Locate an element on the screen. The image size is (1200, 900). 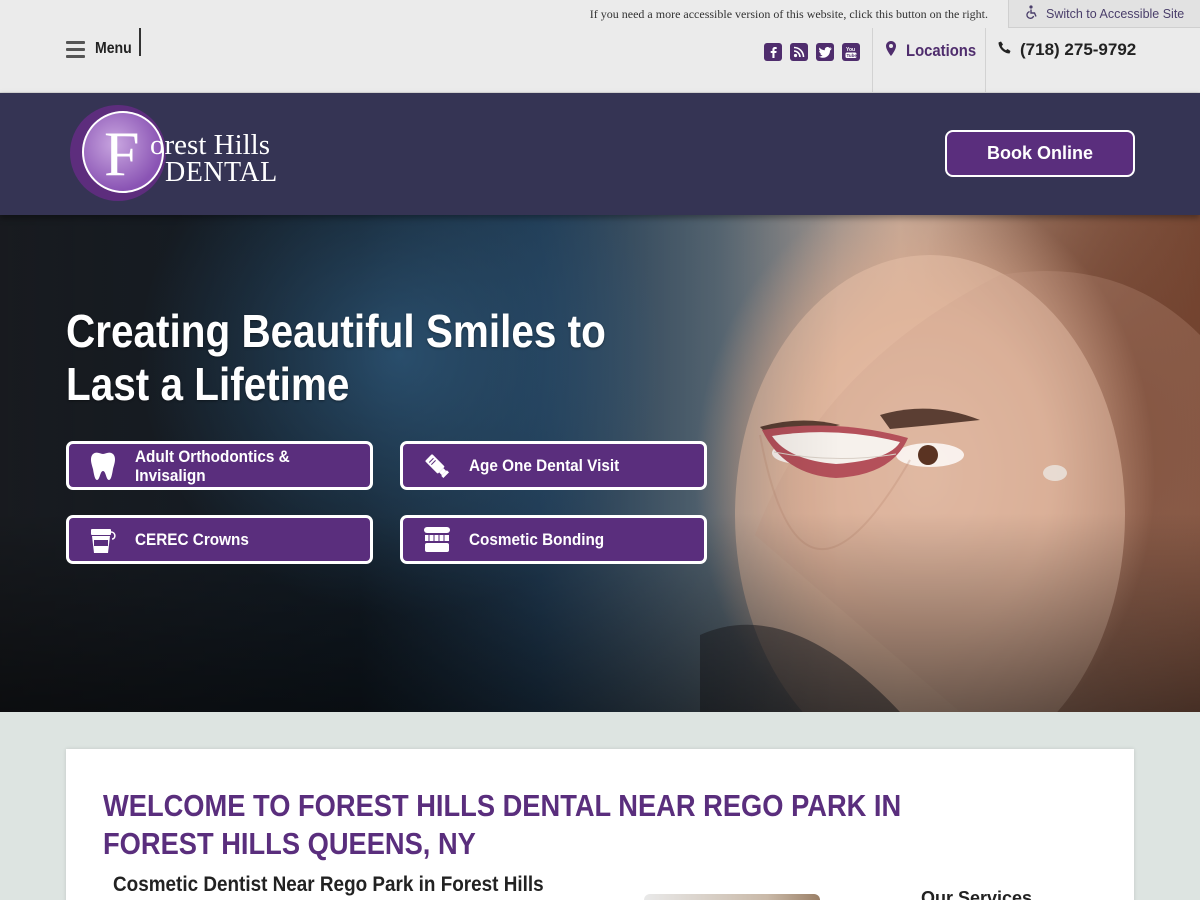
map-pin-icon is located at coordinates (891, 51).